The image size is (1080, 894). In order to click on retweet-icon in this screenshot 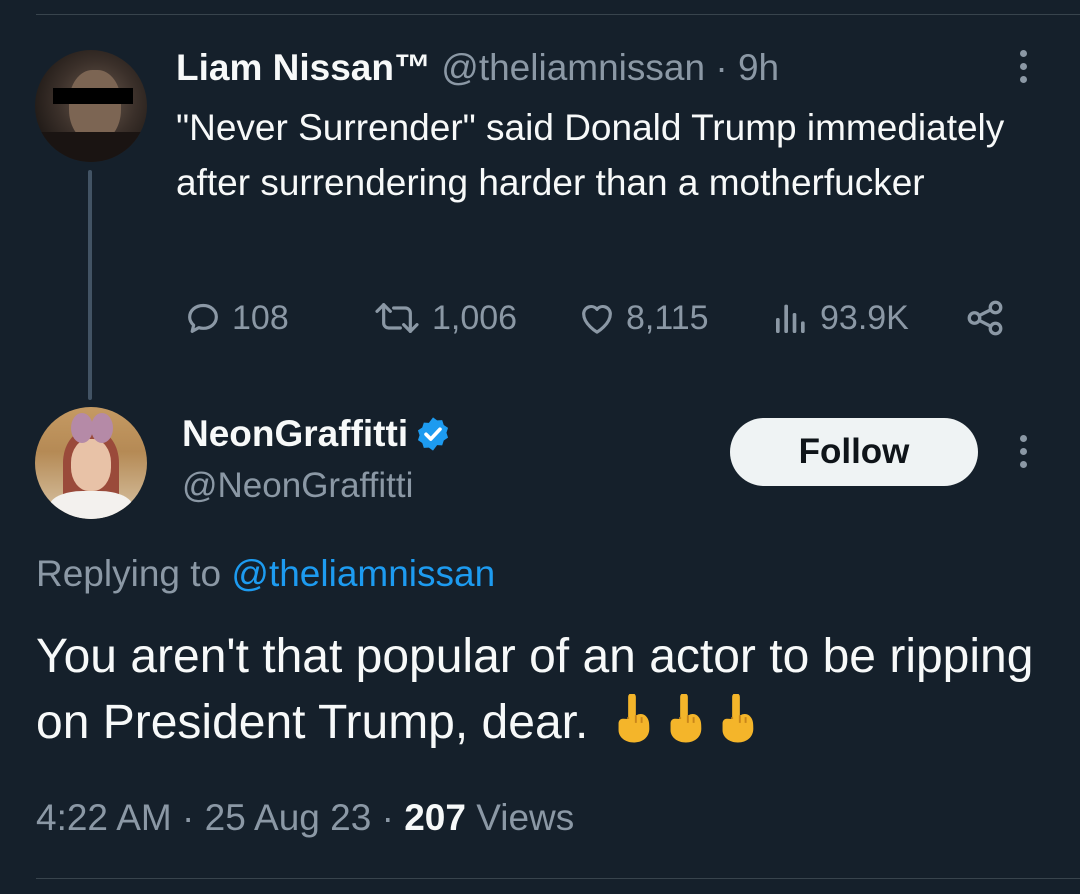, I will do `click(397, 318)`.